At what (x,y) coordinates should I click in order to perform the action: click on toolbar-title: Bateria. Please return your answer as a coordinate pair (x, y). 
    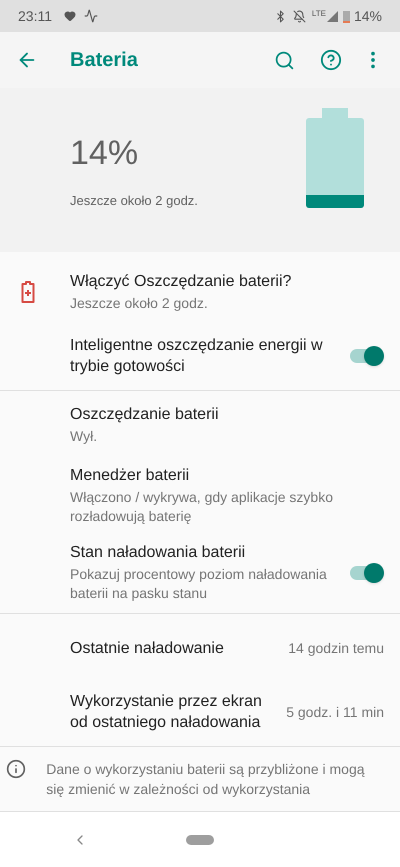
    Looking at the image, I should click on (104, 60).